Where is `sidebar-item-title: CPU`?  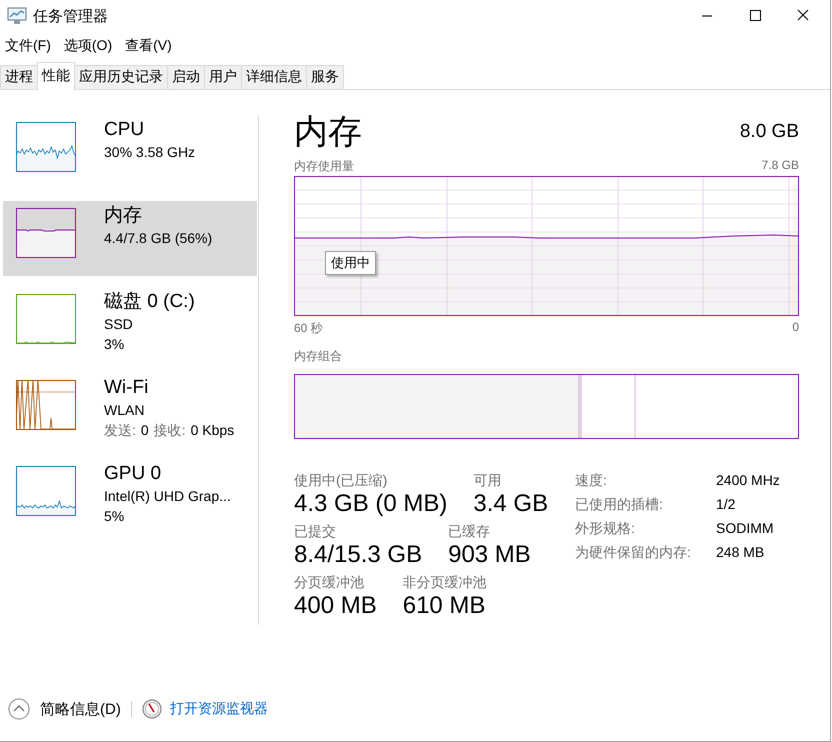 sidebar-item-title: CPU is located at coordinates (125, 130).